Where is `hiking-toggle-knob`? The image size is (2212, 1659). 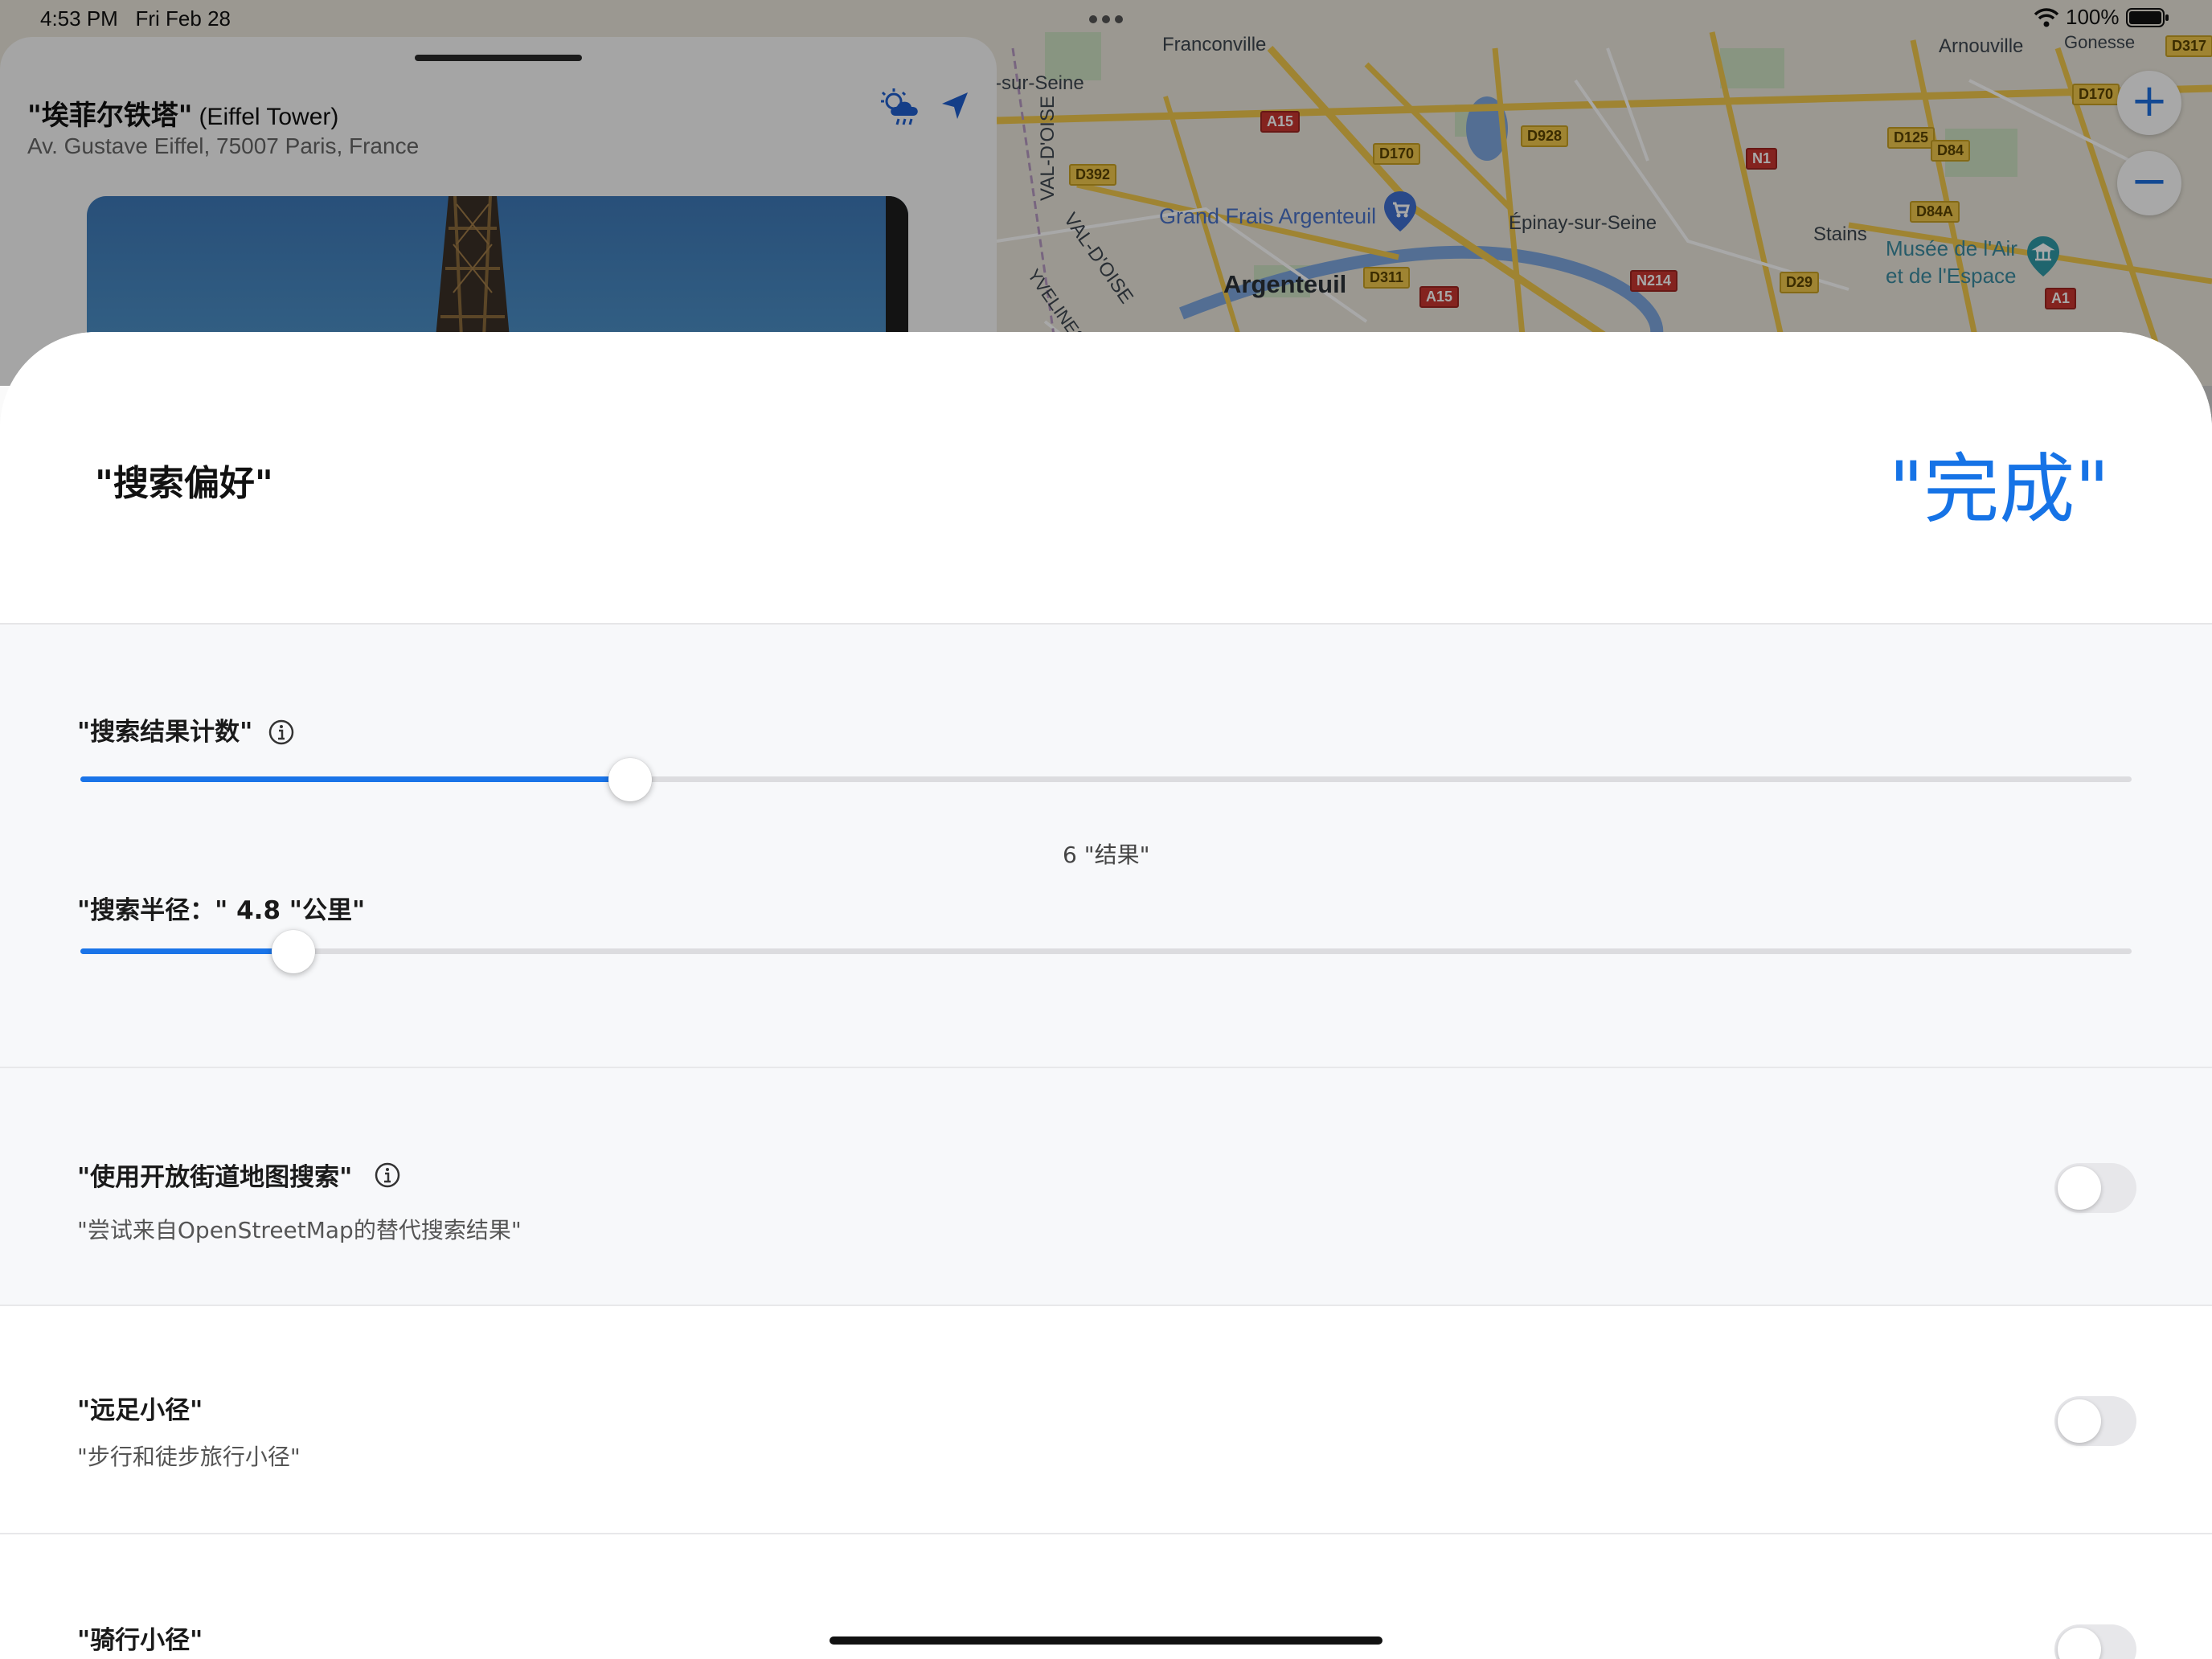 hiking-toggle-knob is located at coordinates (2079, 1421).